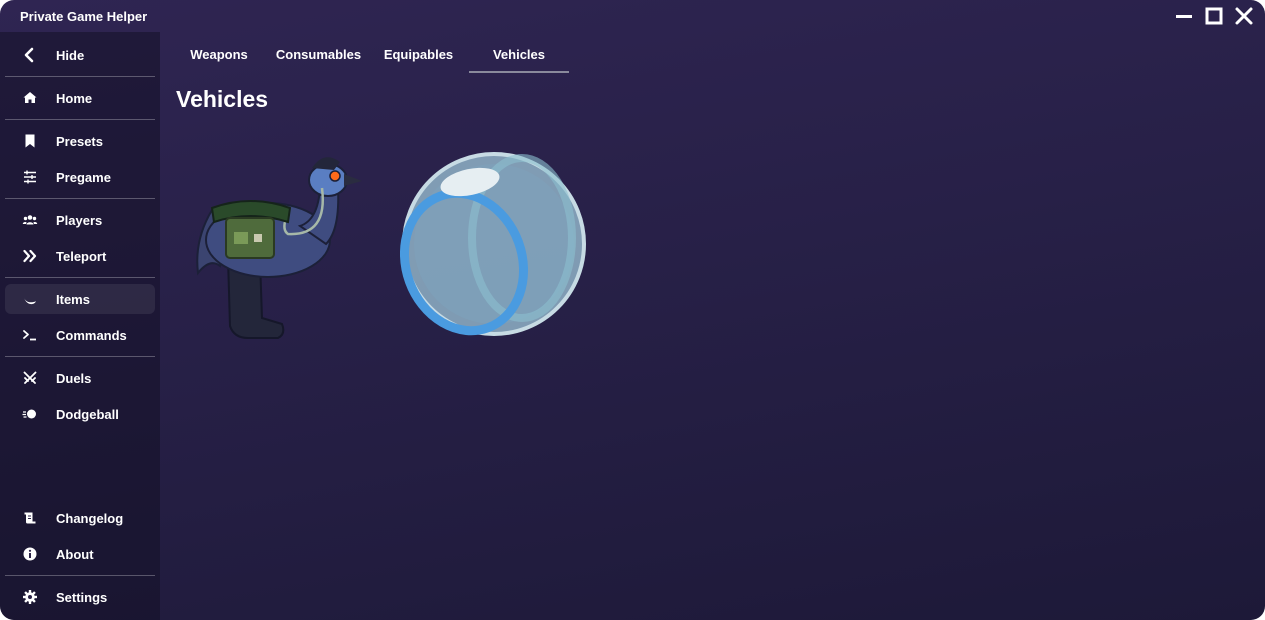  What do you see at coordinates (75, 554) in the screenshot?
I see `sidebar-item-label: About` at bounding box center [75, 554].